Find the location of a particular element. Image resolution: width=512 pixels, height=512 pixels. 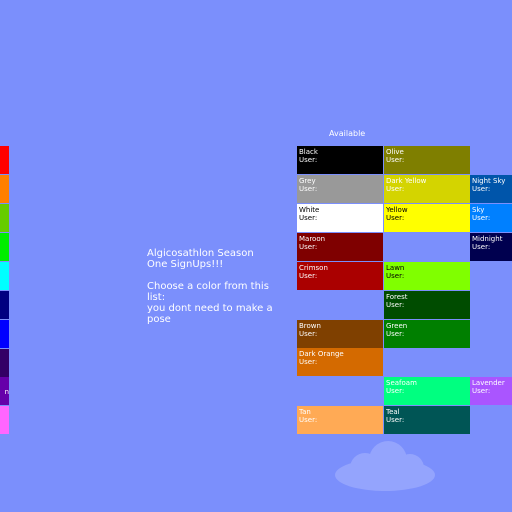

color-tile-night-sky: Night Sky User: is located at coordinates (491, 189).